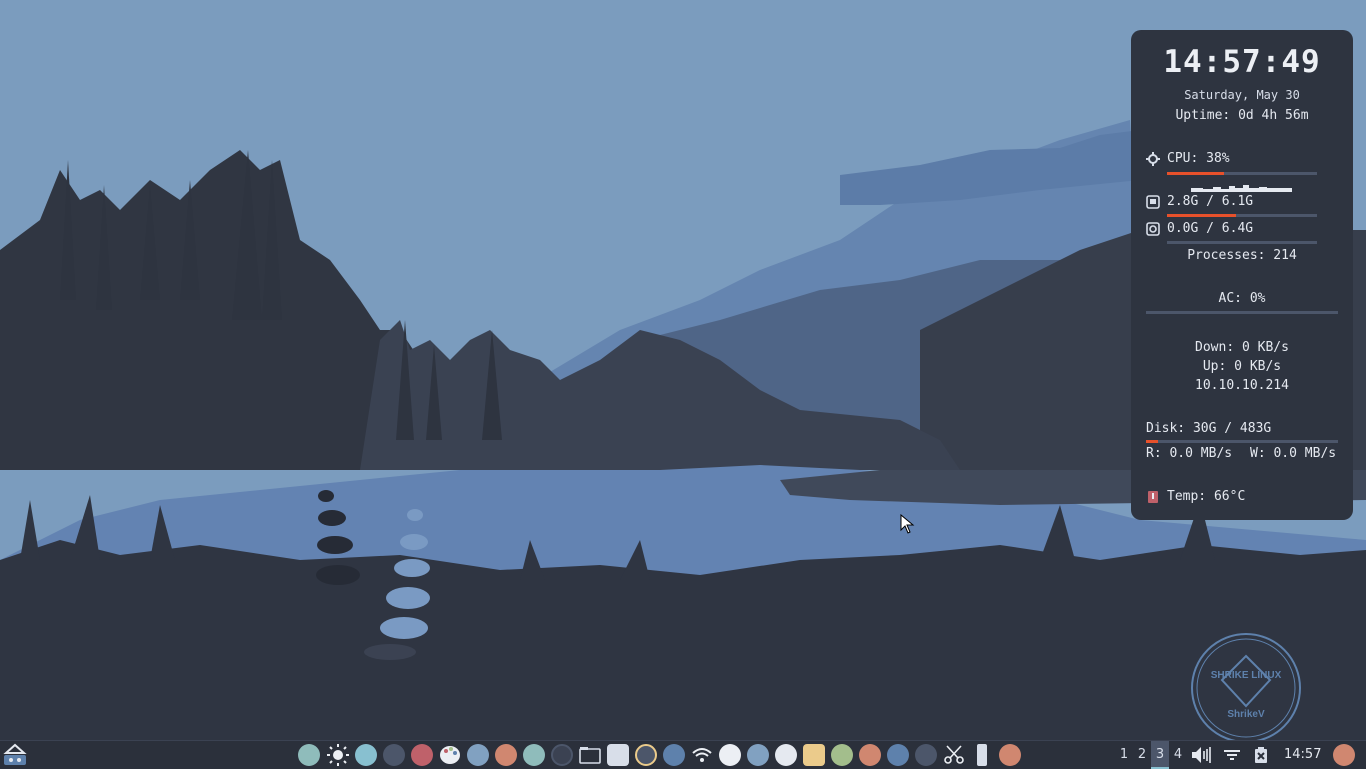  Describe the element at coordinates (394, 755) in the screenshot. I see `terminal-icon` at that location.